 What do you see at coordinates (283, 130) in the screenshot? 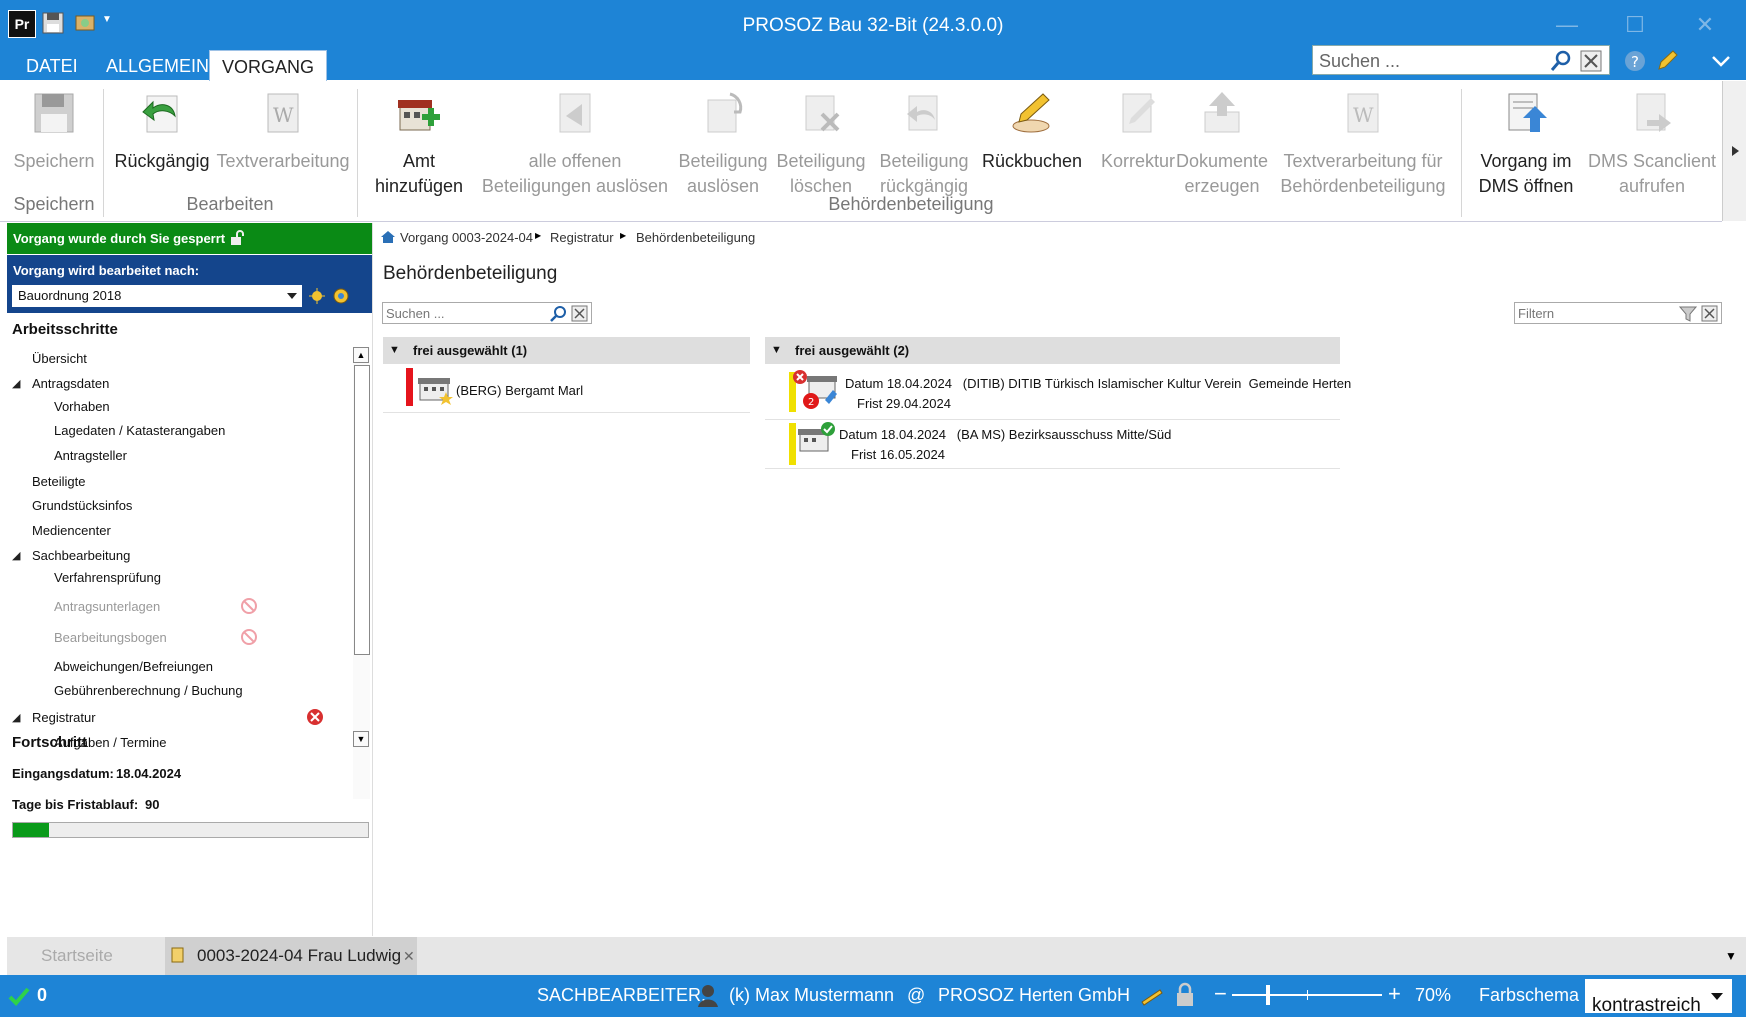
I see `textverarbeitung-button: W Textverarbeitung` at bounding box center [283, 130].